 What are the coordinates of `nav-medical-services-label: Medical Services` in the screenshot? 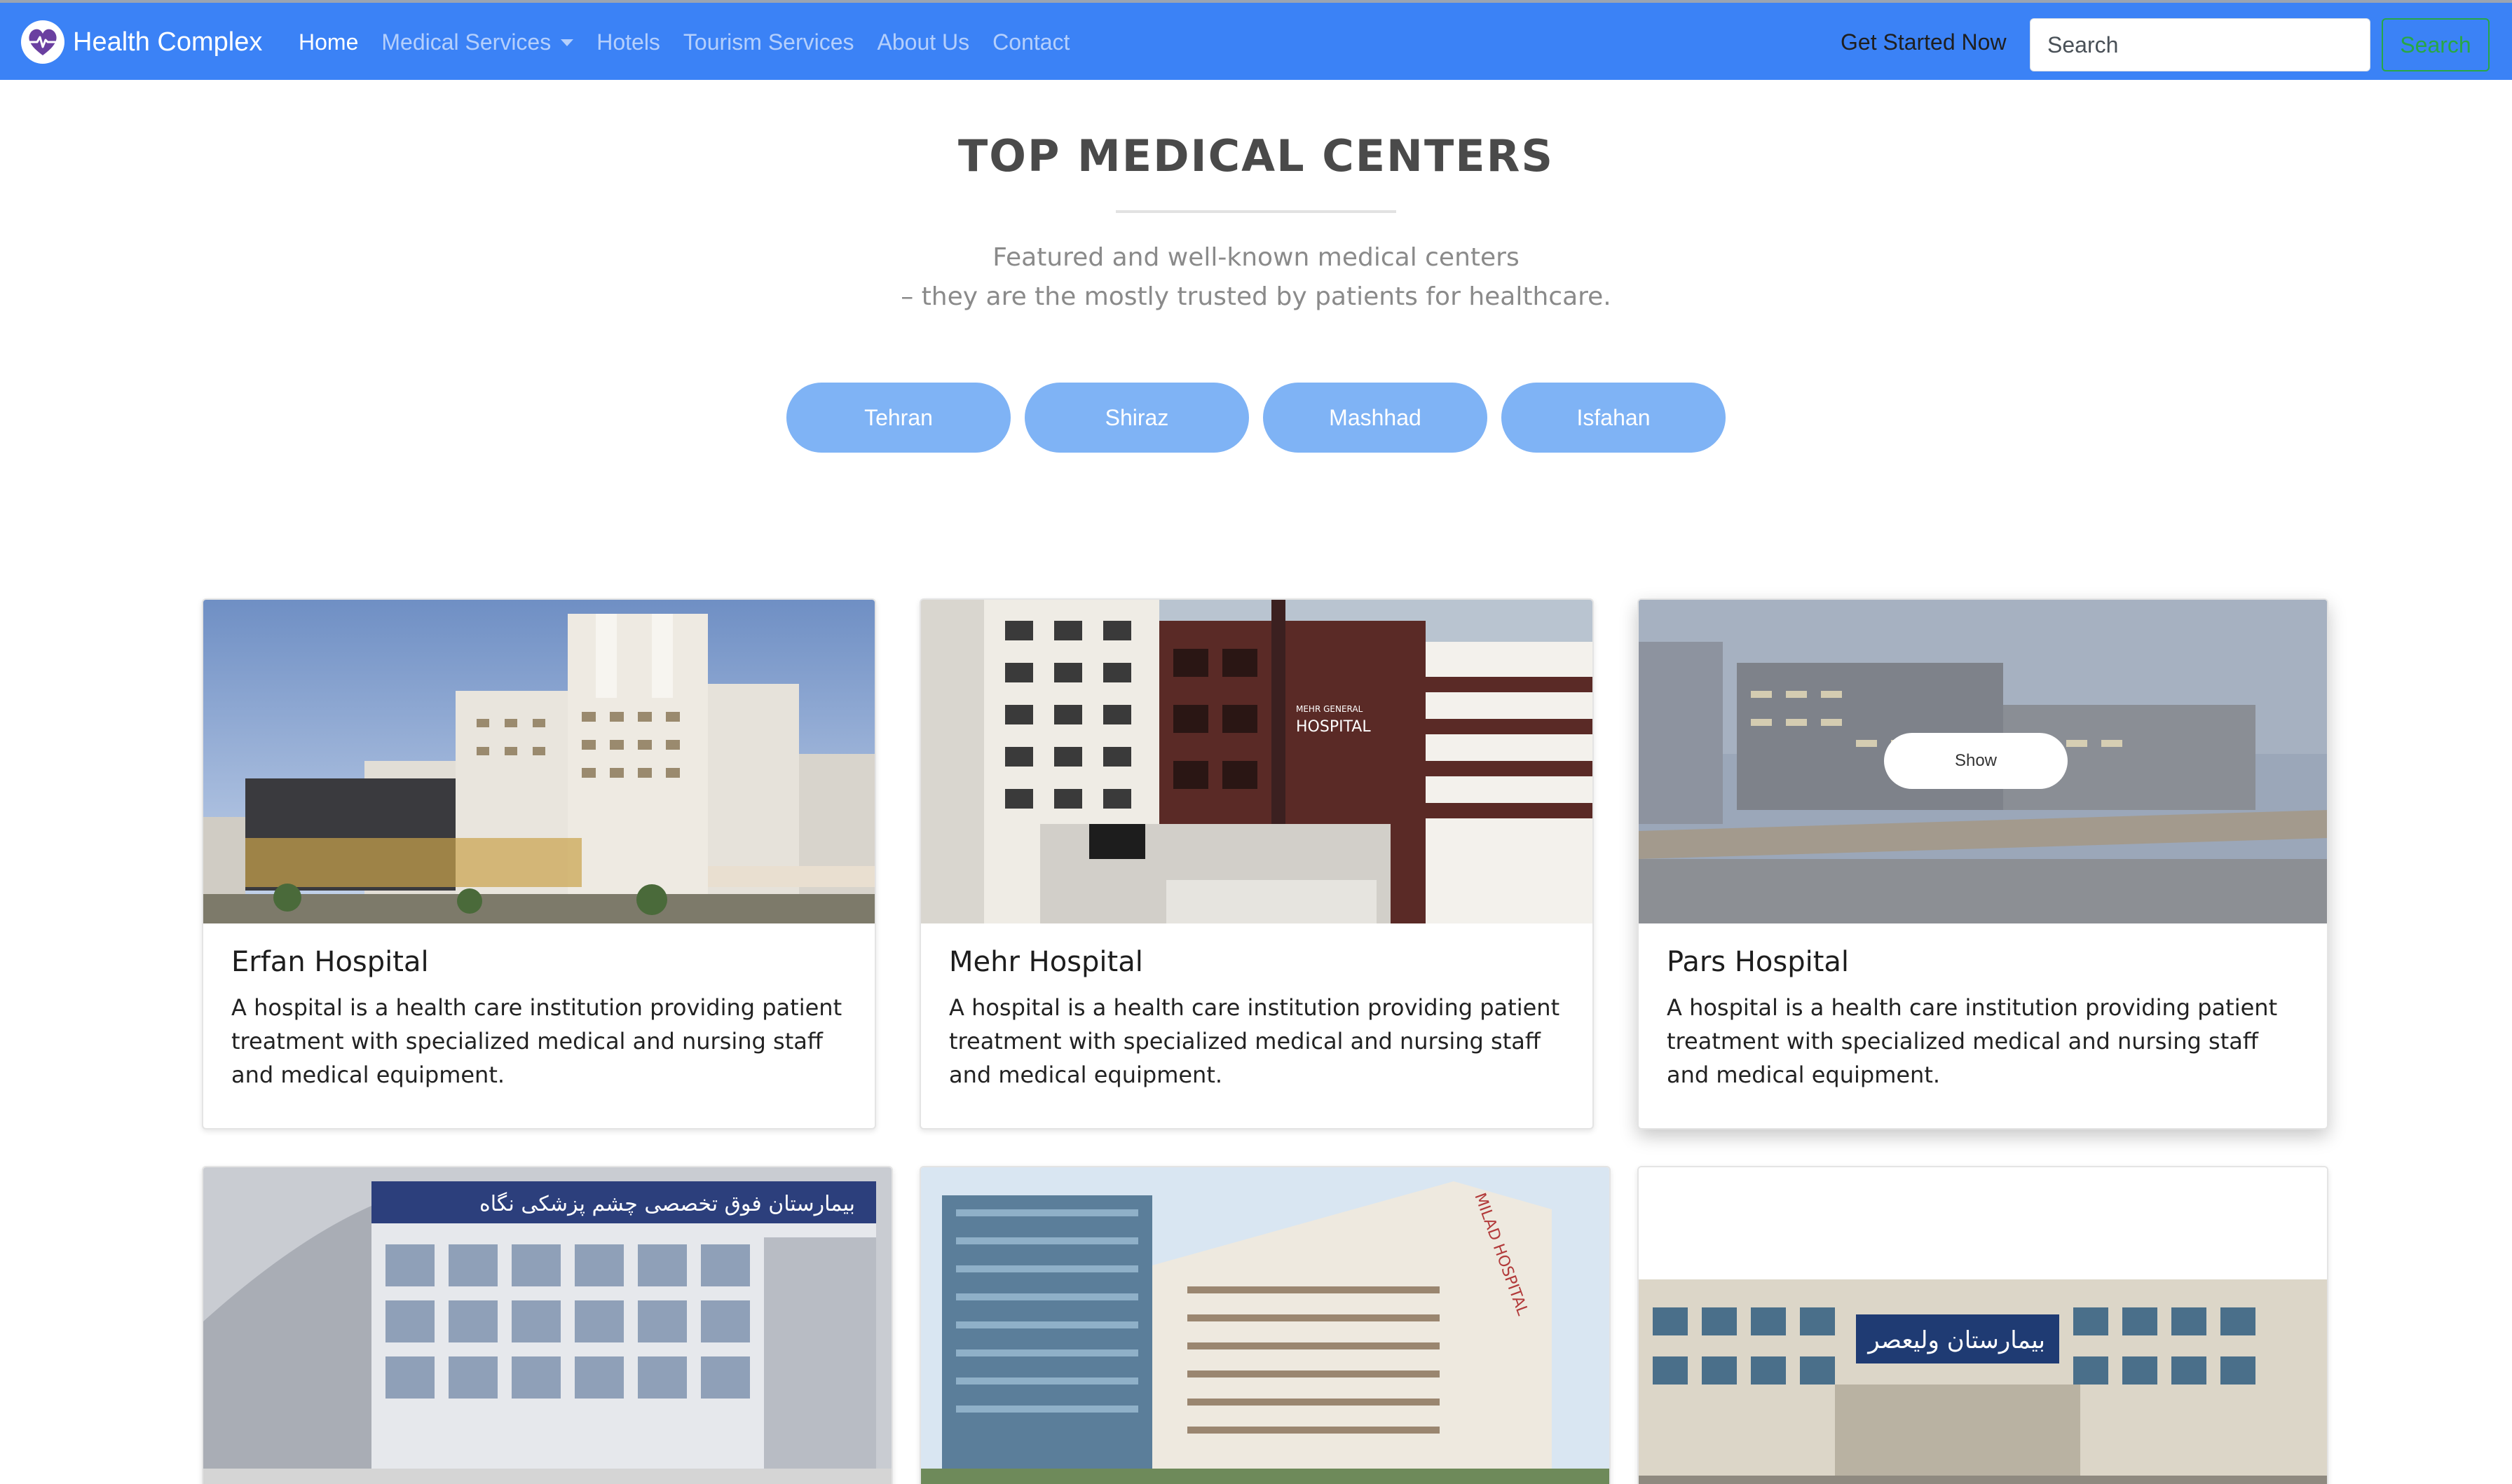 It's located at (466, 42).